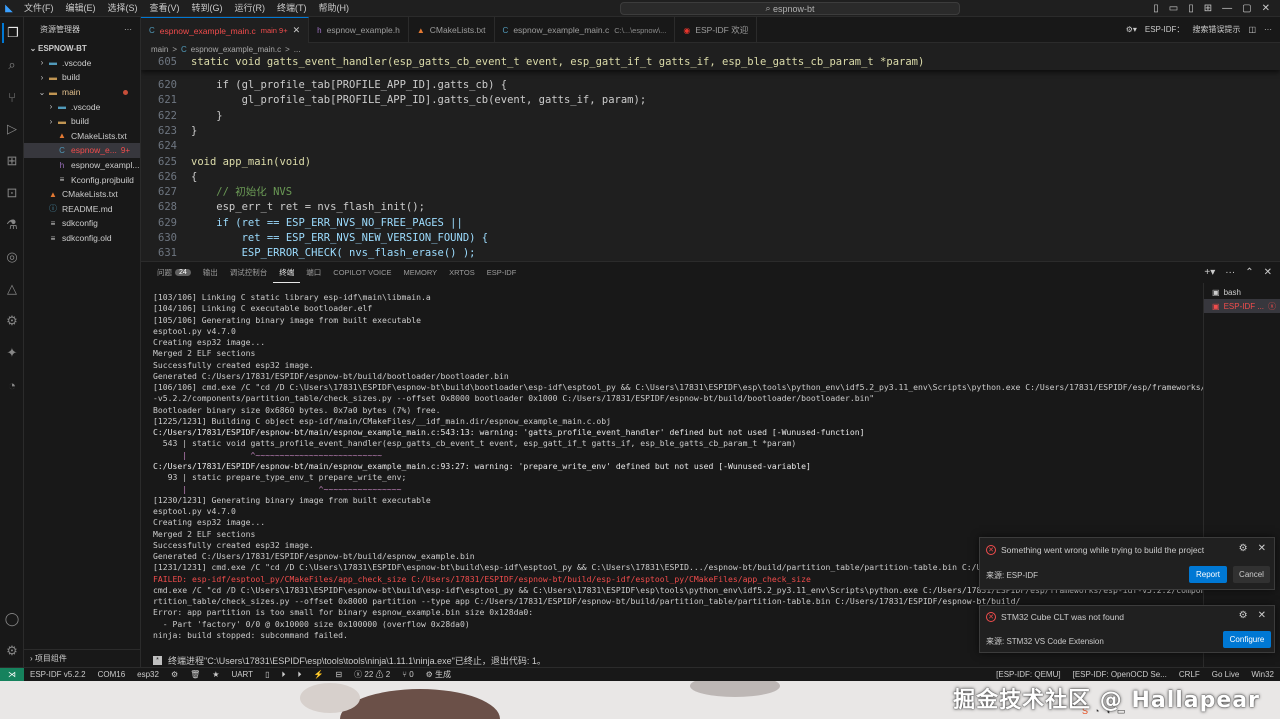 This screenshot has width=1280, height=719. What do you see at coordinates (710, 207) in the screenshot?
I see `code-line: 628 esp_err_t ret = nvs_flash_init();` at bounding box center [710, 207].